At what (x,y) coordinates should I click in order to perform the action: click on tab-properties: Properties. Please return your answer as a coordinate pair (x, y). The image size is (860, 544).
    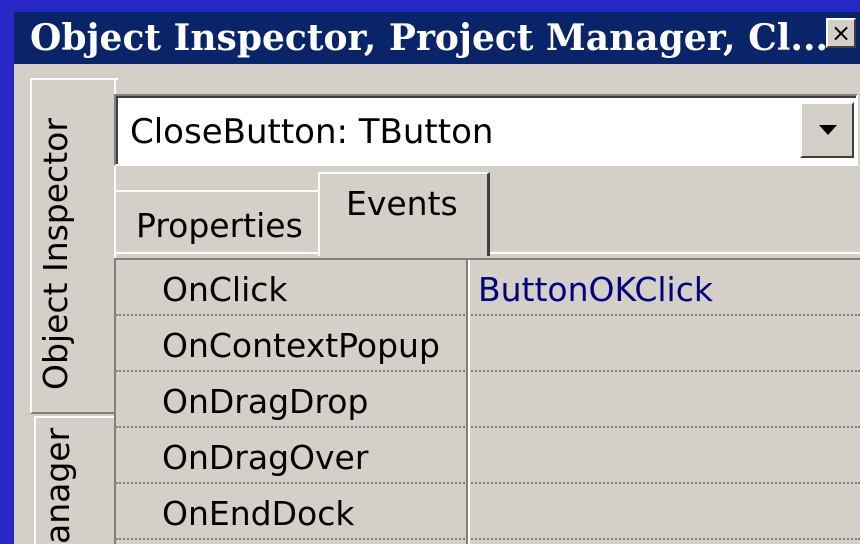
    Looking at the image, I should click on (217, 221).